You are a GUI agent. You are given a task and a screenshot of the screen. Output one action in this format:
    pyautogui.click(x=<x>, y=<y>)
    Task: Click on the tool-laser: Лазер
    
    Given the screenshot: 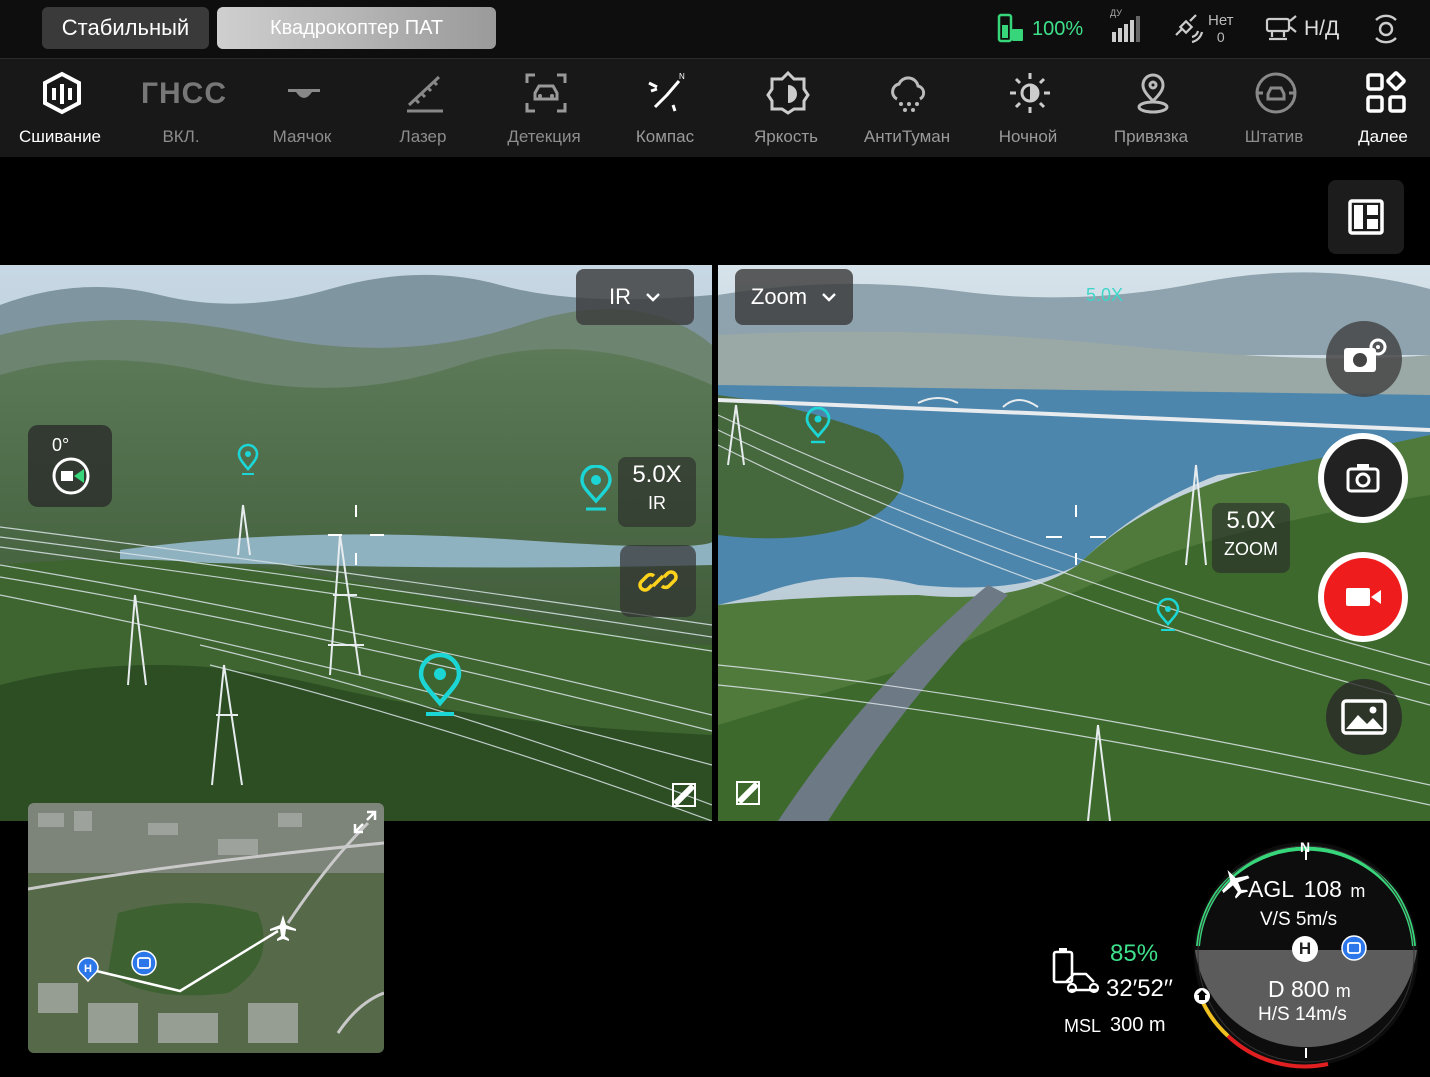 What is the action you would take?
    pyautogui.click(x=423, y=108)
    